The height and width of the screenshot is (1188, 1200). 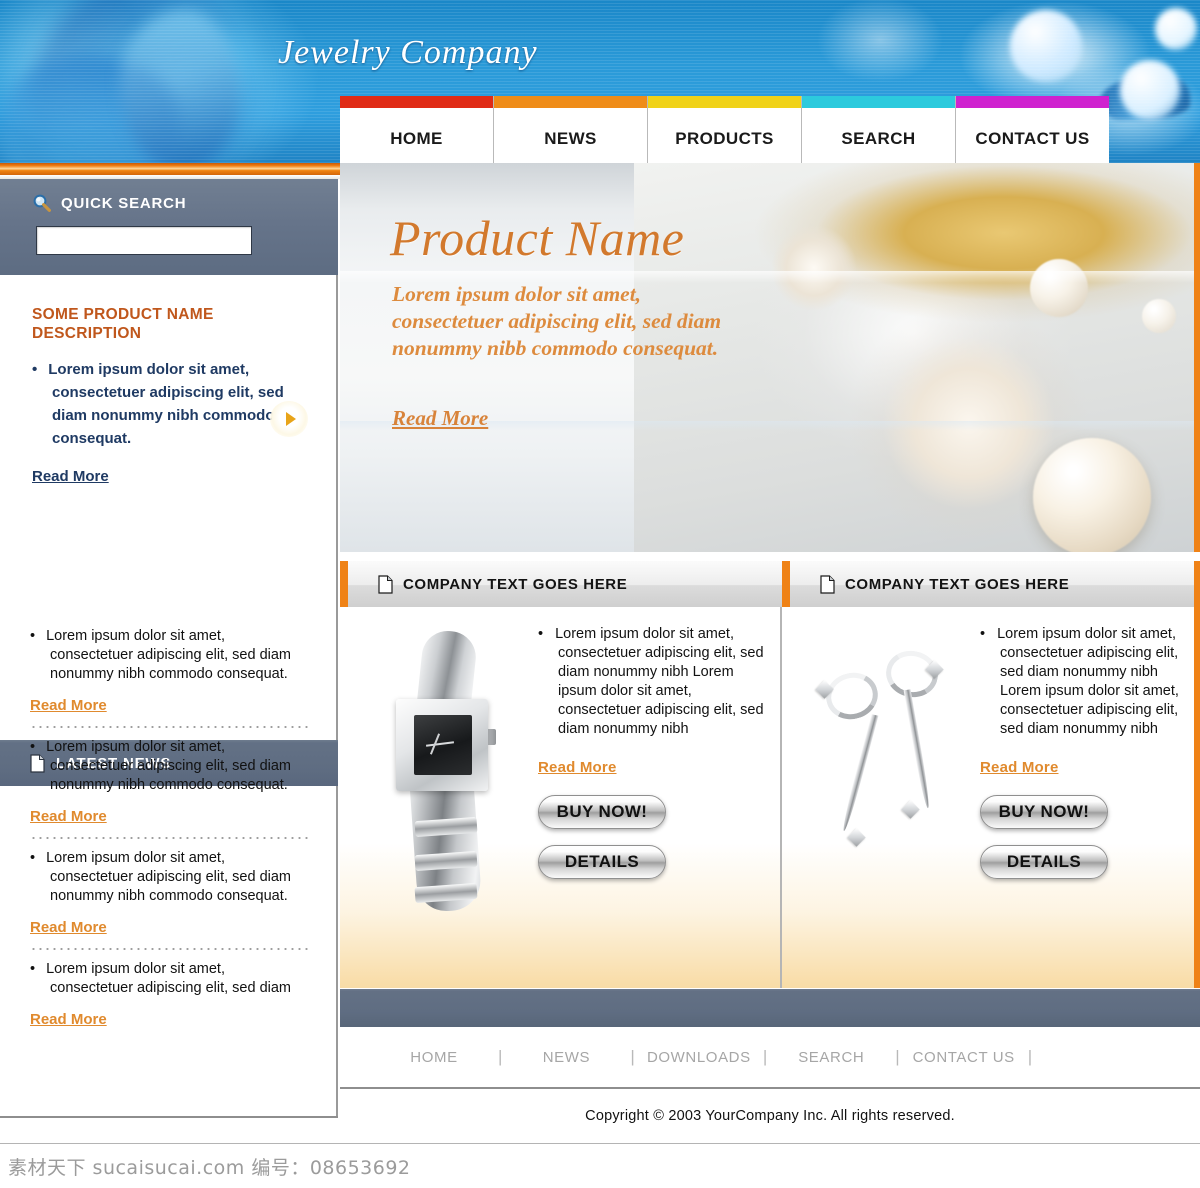 What do you see at coordinates (123, 324) in the screenshot?
I see `sidebar-promo-heading: SOME PRODUCT NAME DESCRIPTION` at bounding box center [123, 324].